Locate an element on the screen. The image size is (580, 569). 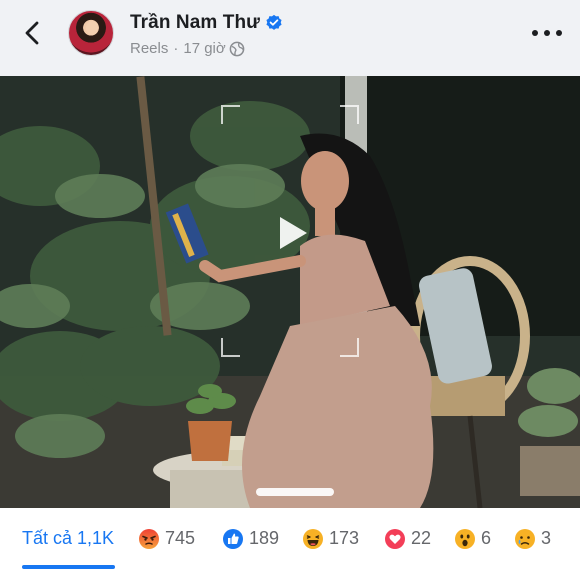
back-button is located at coordinates (32, 33).